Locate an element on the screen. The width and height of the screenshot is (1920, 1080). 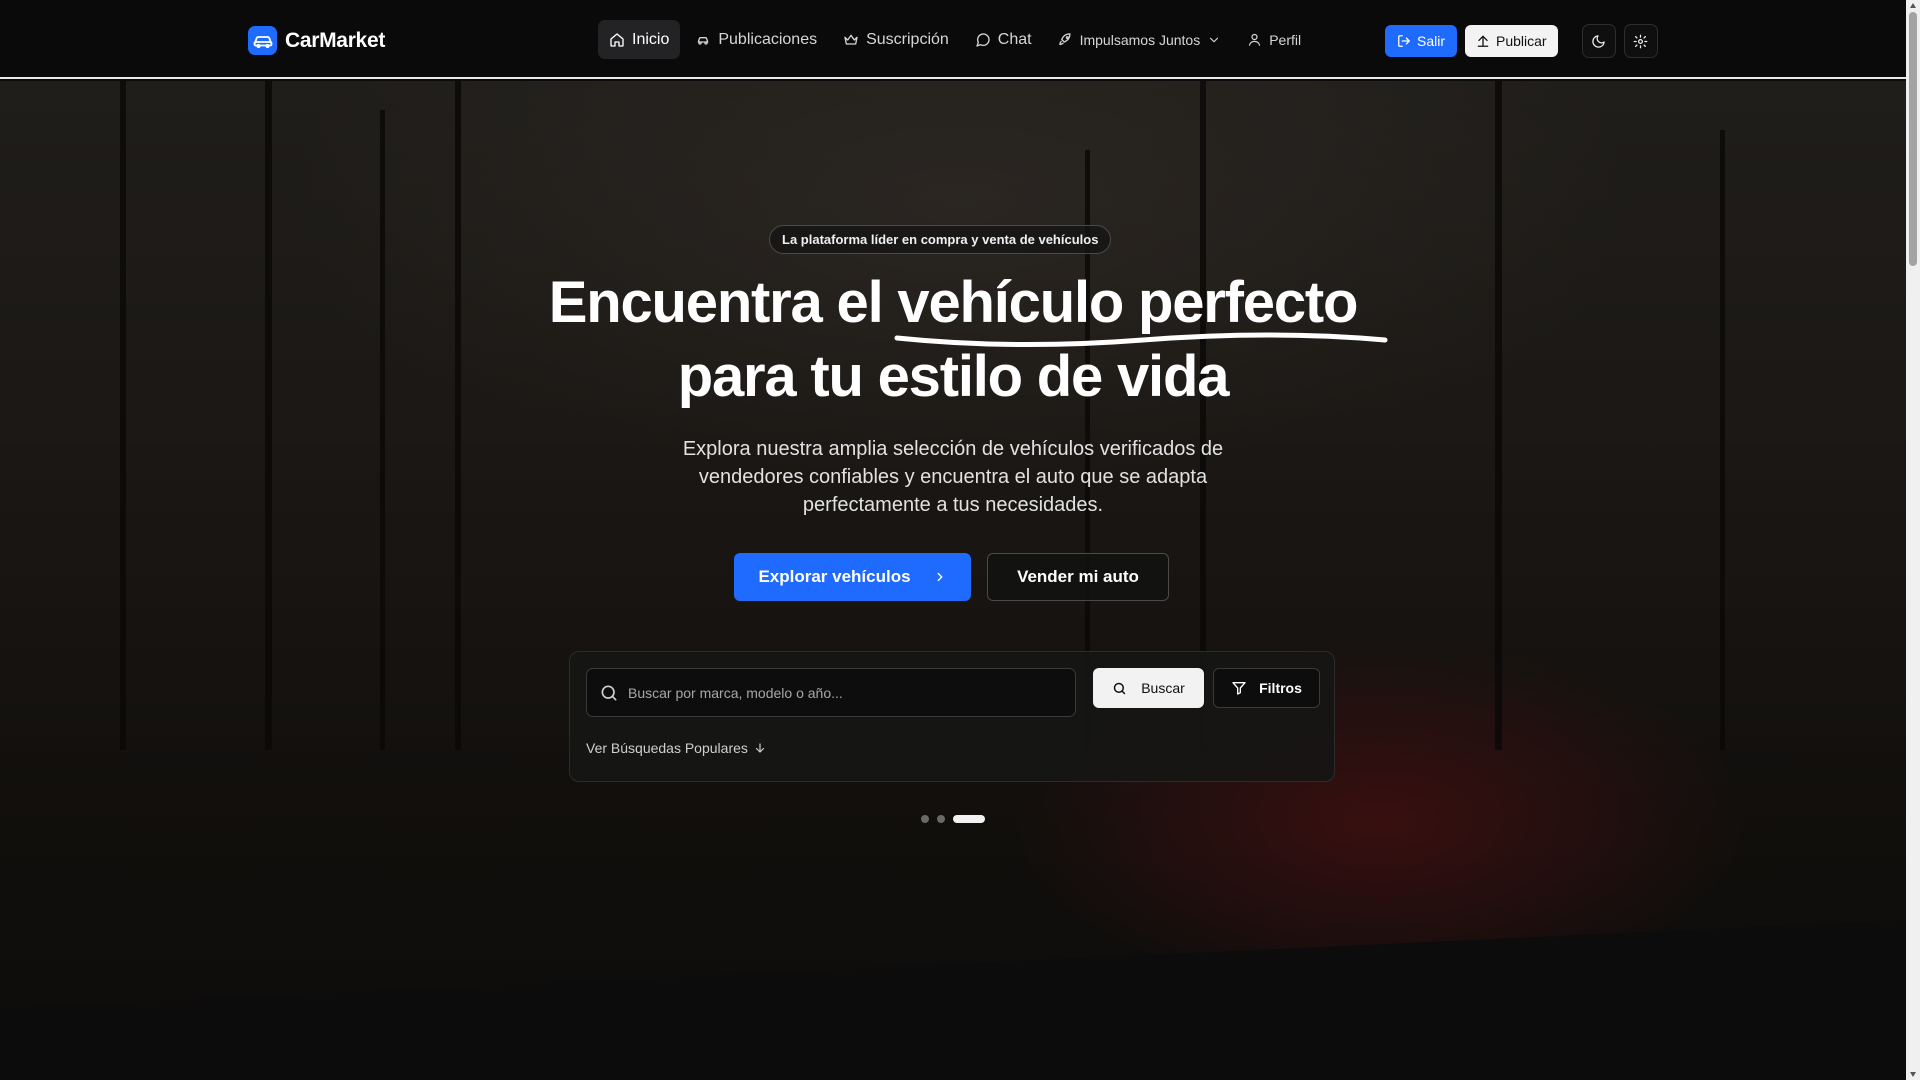
moon-icon is located at coordinates (1598, 41).